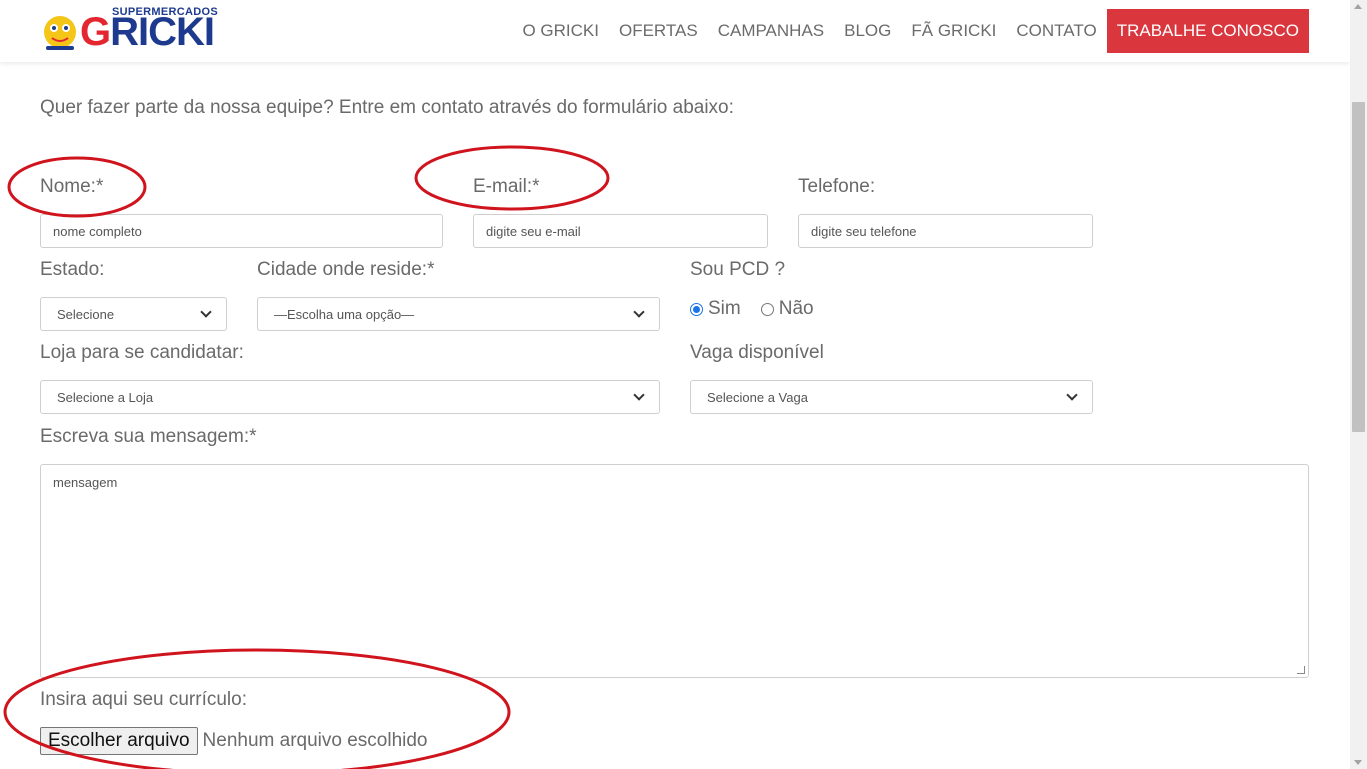  I want to click on resize-handle-icon, so click(1301, 670).